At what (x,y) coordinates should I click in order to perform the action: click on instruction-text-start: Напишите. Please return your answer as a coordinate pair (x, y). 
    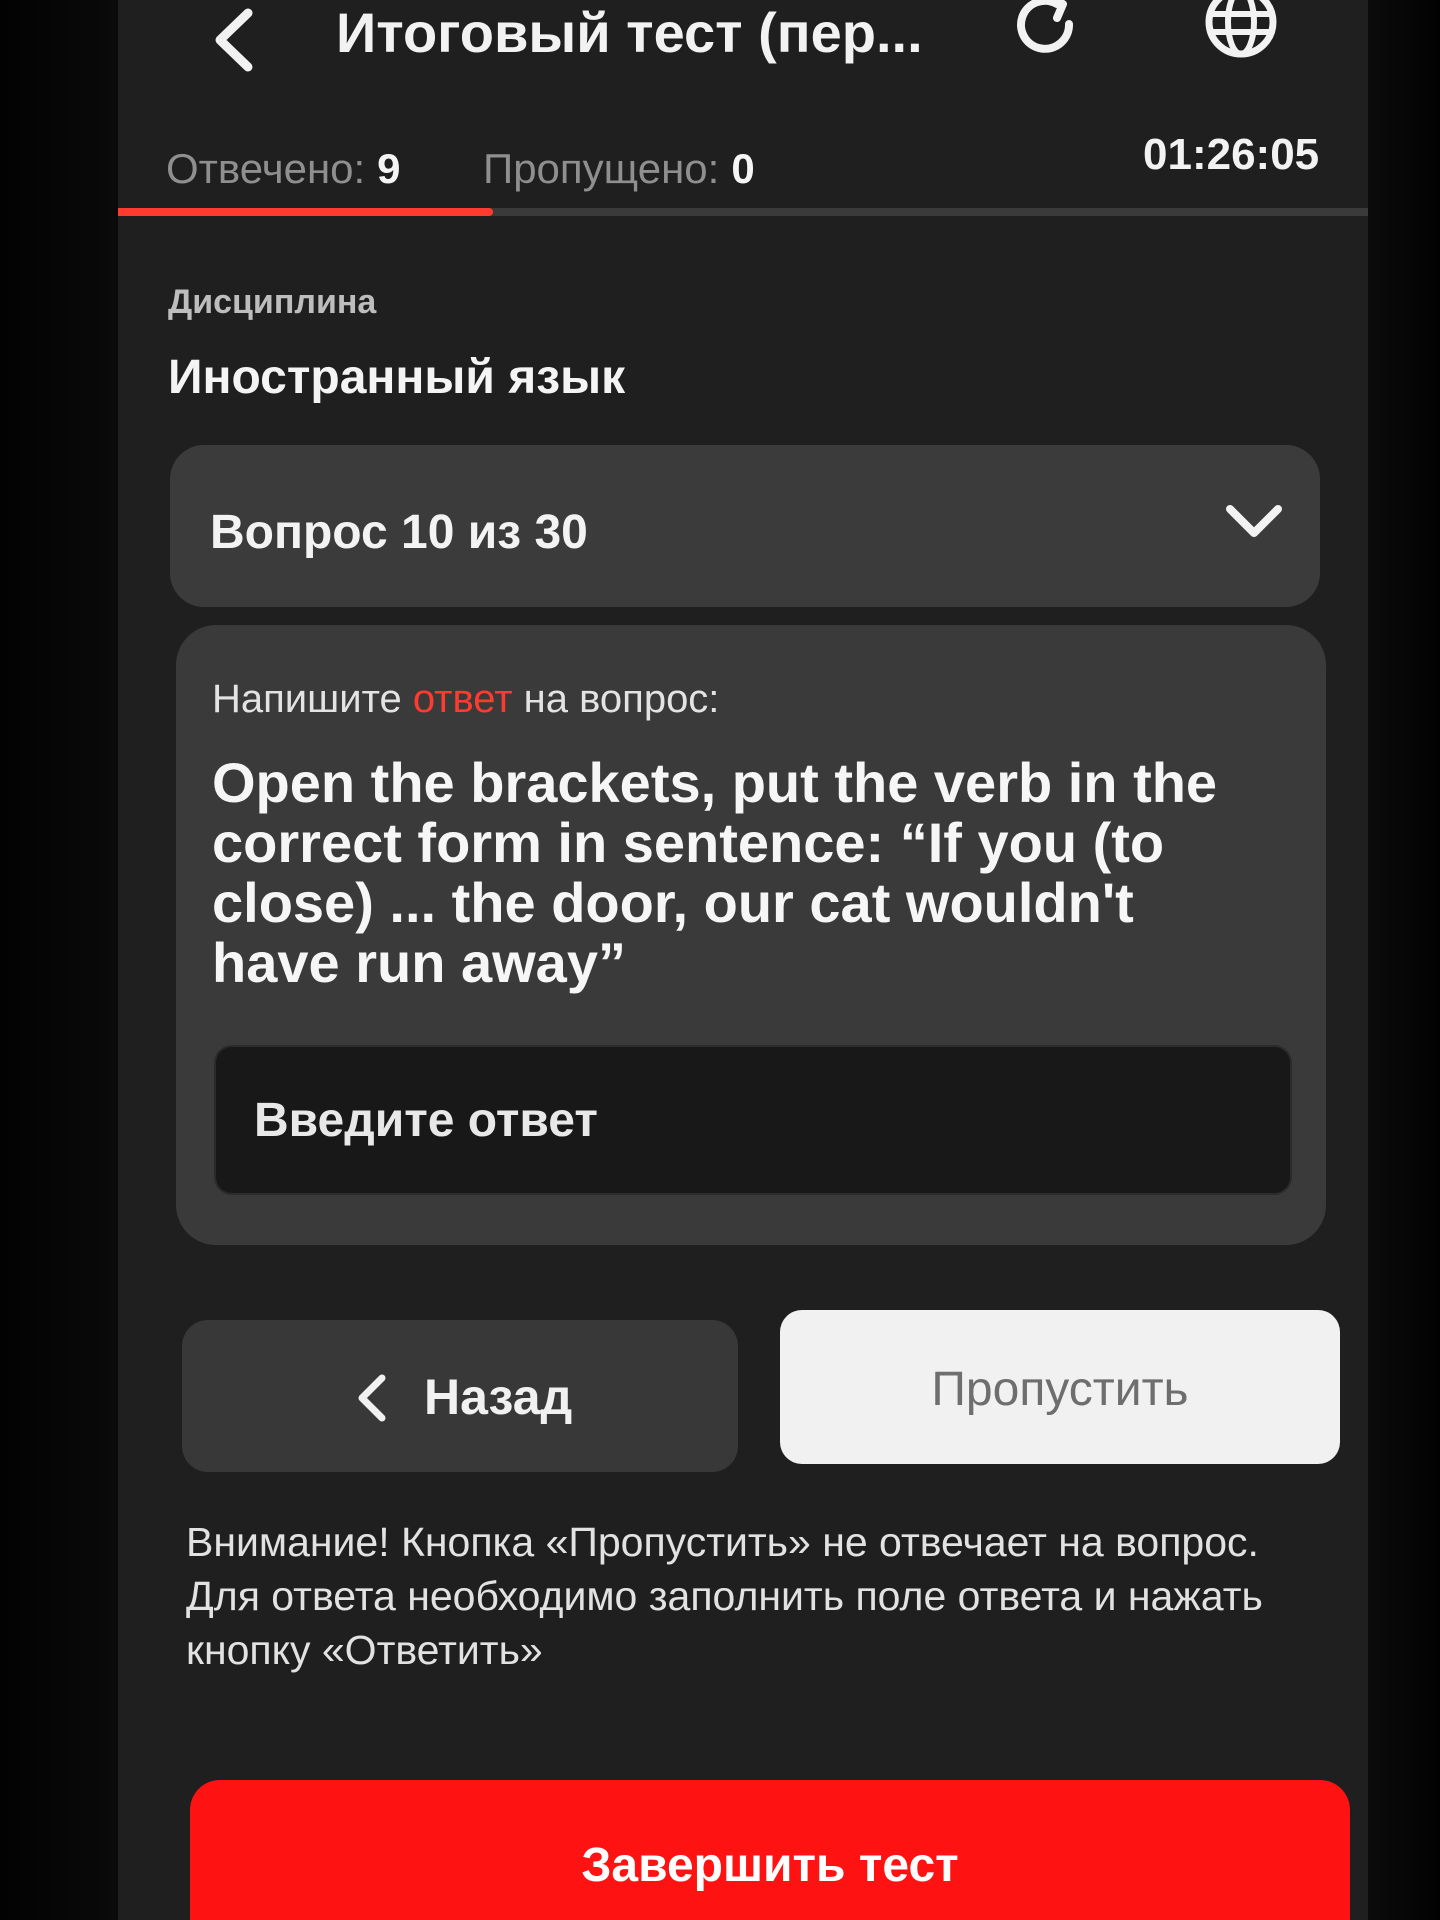
    Looking at the image, I should click on (312, 699).